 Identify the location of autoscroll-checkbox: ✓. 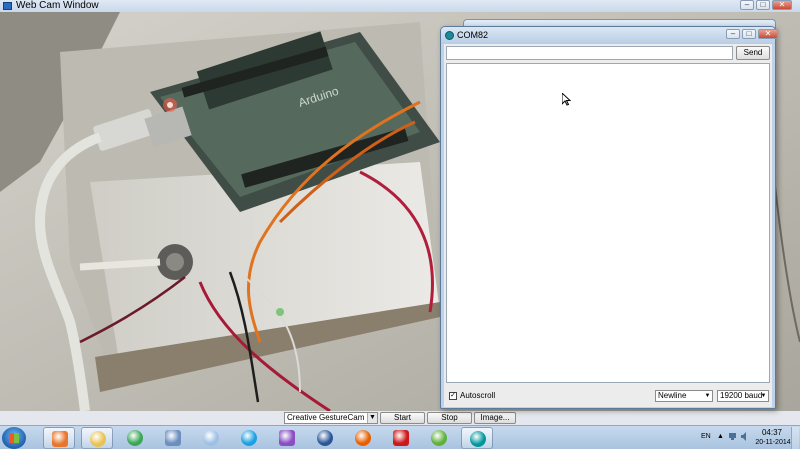
(453, 396).